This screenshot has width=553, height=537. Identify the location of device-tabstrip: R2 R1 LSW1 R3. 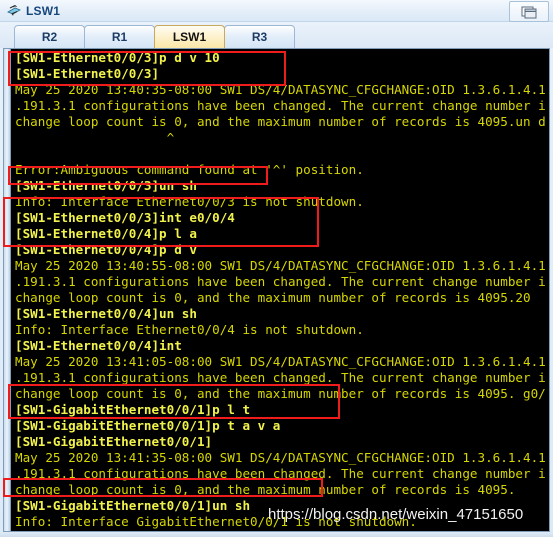
(276, 35).